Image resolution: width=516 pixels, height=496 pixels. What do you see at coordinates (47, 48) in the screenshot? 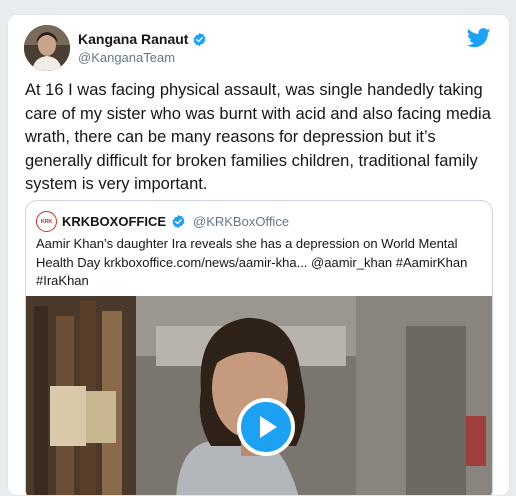
I see `author-avatar` at bounding box center [47, 48].